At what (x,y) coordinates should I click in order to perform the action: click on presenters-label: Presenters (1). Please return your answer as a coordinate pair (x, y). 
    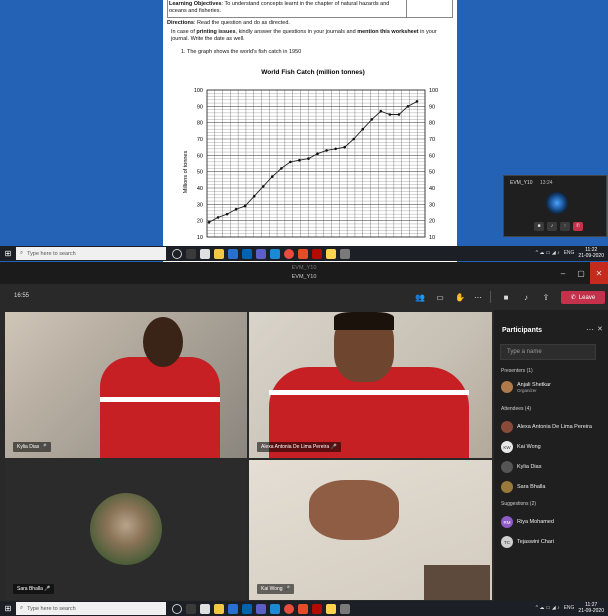
    Looking at the image, I should click on (517, 371).